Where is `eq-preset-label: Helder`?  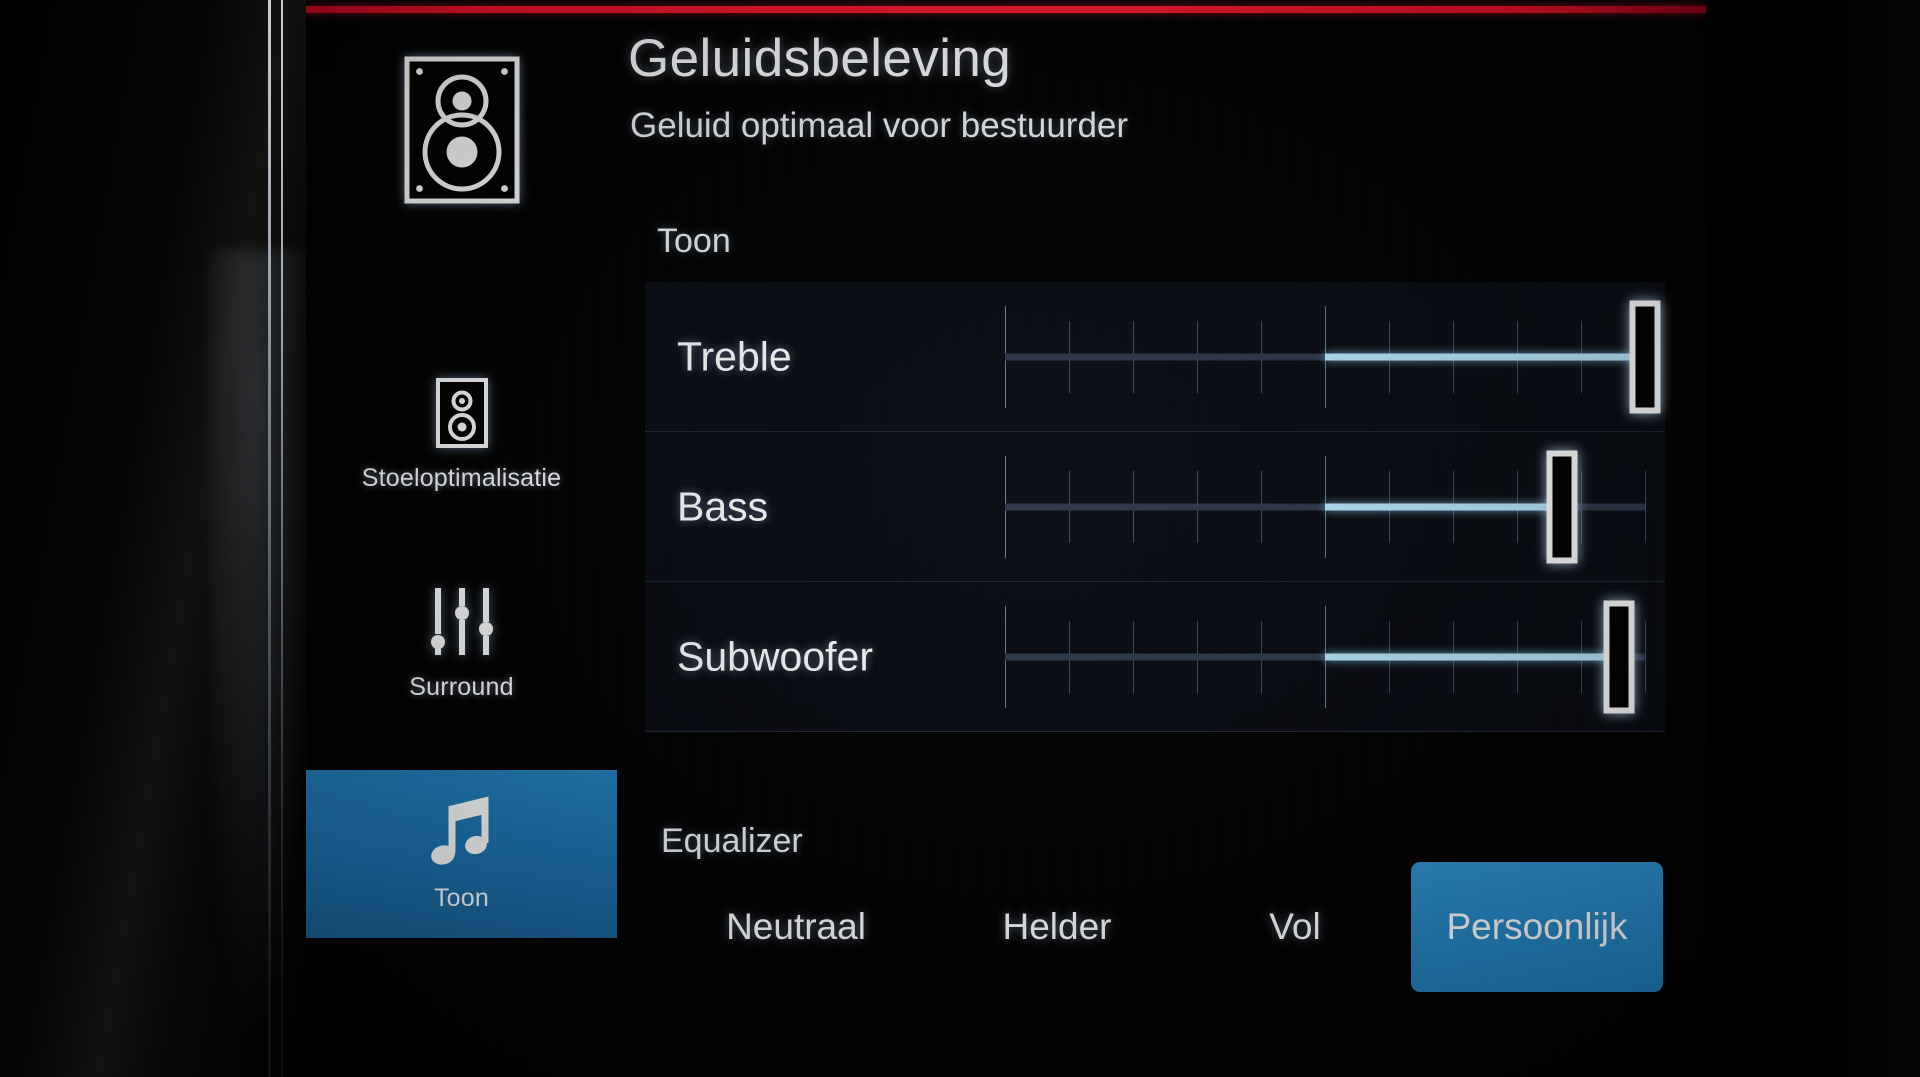
eq-preset-label: Helder is located at coordinates (1057, 926).